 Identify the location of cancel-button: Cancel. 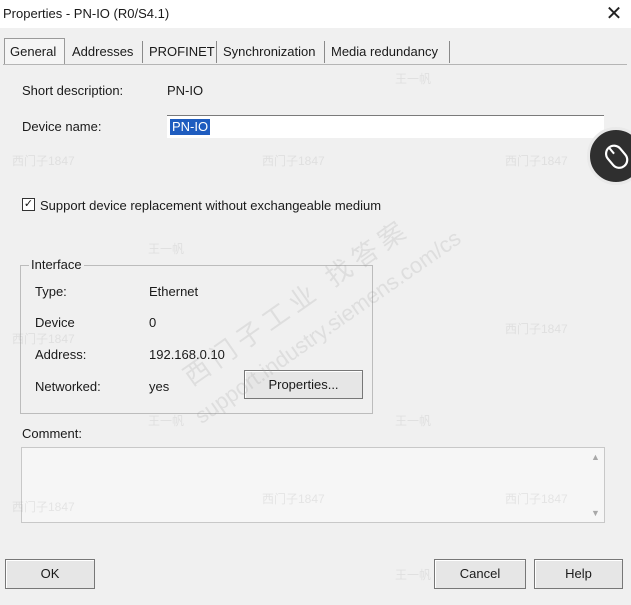
(480, 574).